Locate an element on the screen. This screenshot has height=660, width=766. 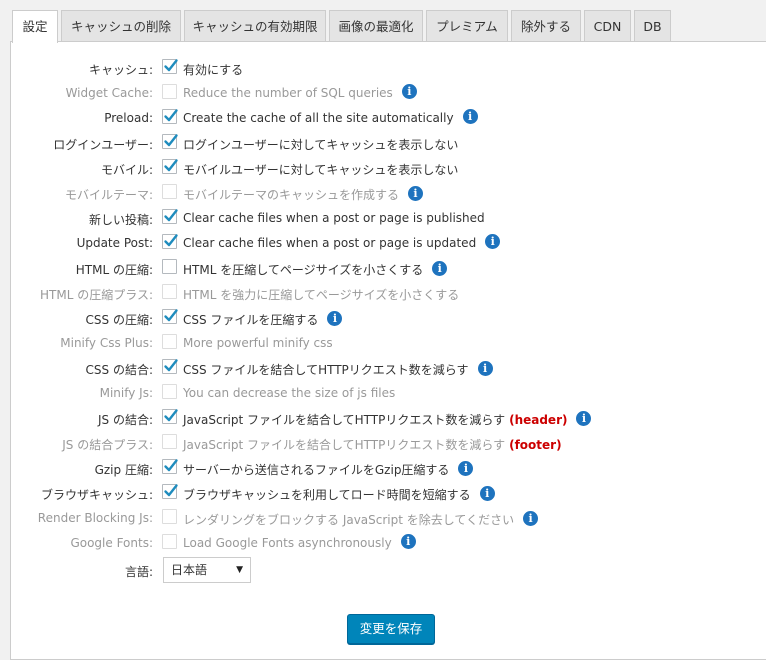
setting-description: You can decrease the size of js files is located at coordinates (289, 393).